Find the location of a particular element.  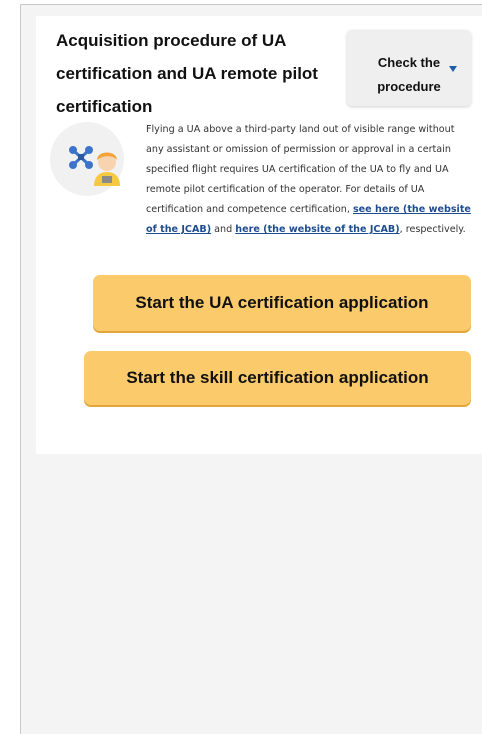

start-ua-certification-button: Start the UA certification application is located at coordinates (282, 303).